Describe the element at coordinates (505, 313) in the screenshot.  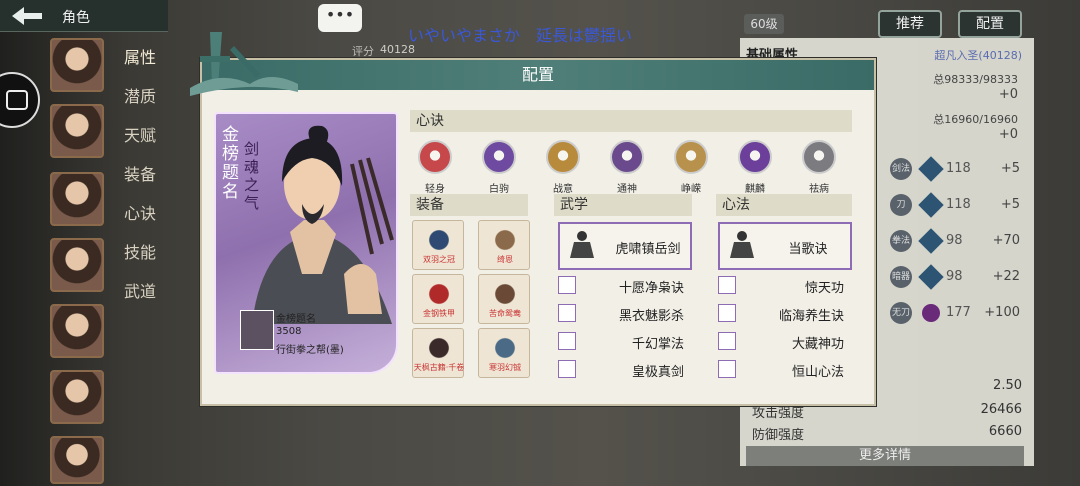
I see `equipment-label: 苦命鸳鸯` at that location.